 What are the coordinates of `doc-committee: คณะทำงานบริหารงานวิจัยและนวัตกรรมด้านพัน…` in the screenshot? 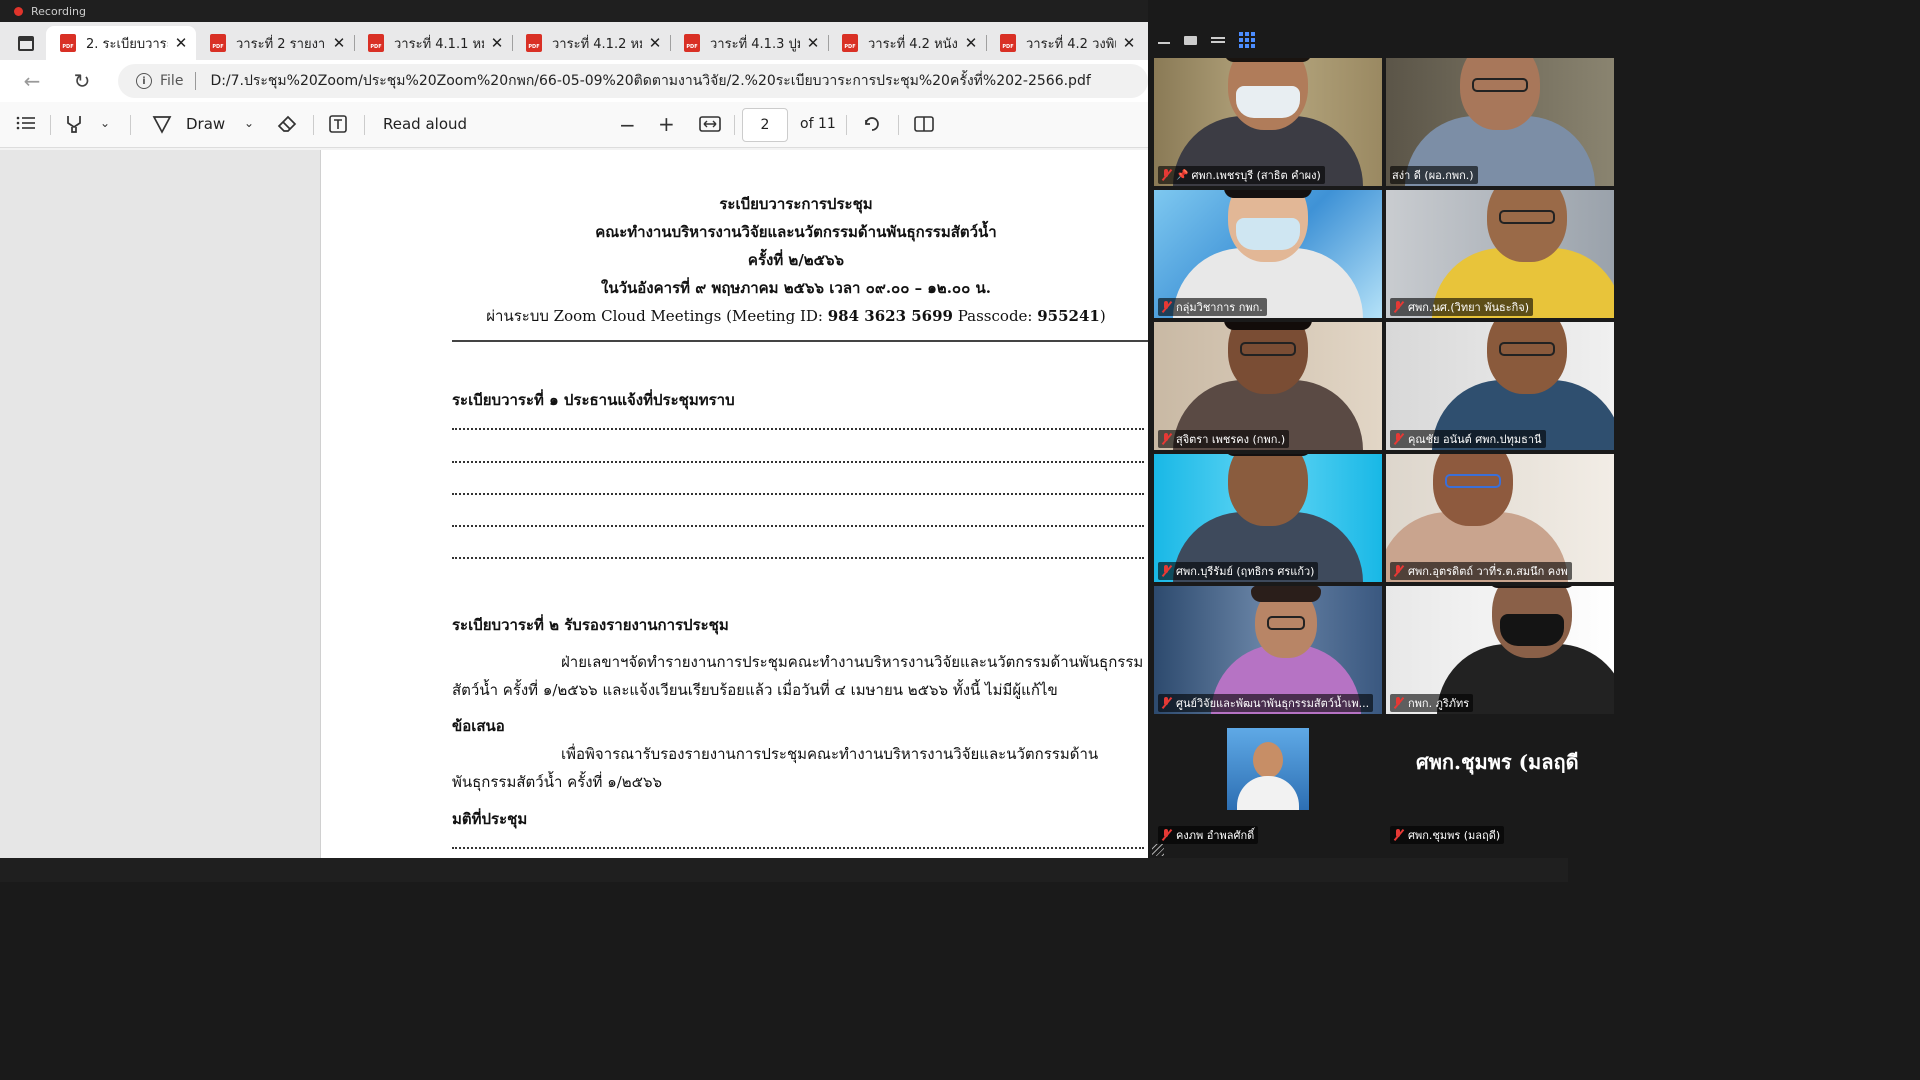 It's located at (796, 232).